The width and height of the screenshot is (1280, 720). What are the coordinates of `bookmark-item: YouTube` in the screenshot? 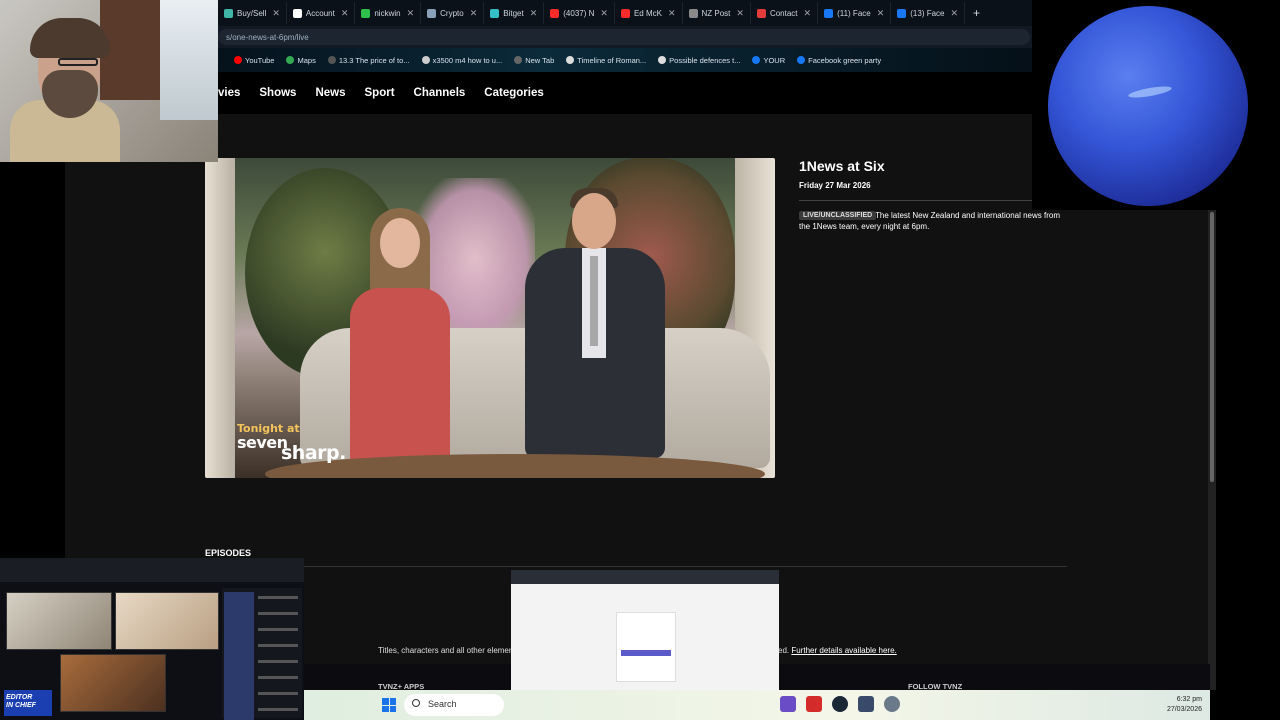 It's located at (254, 60).